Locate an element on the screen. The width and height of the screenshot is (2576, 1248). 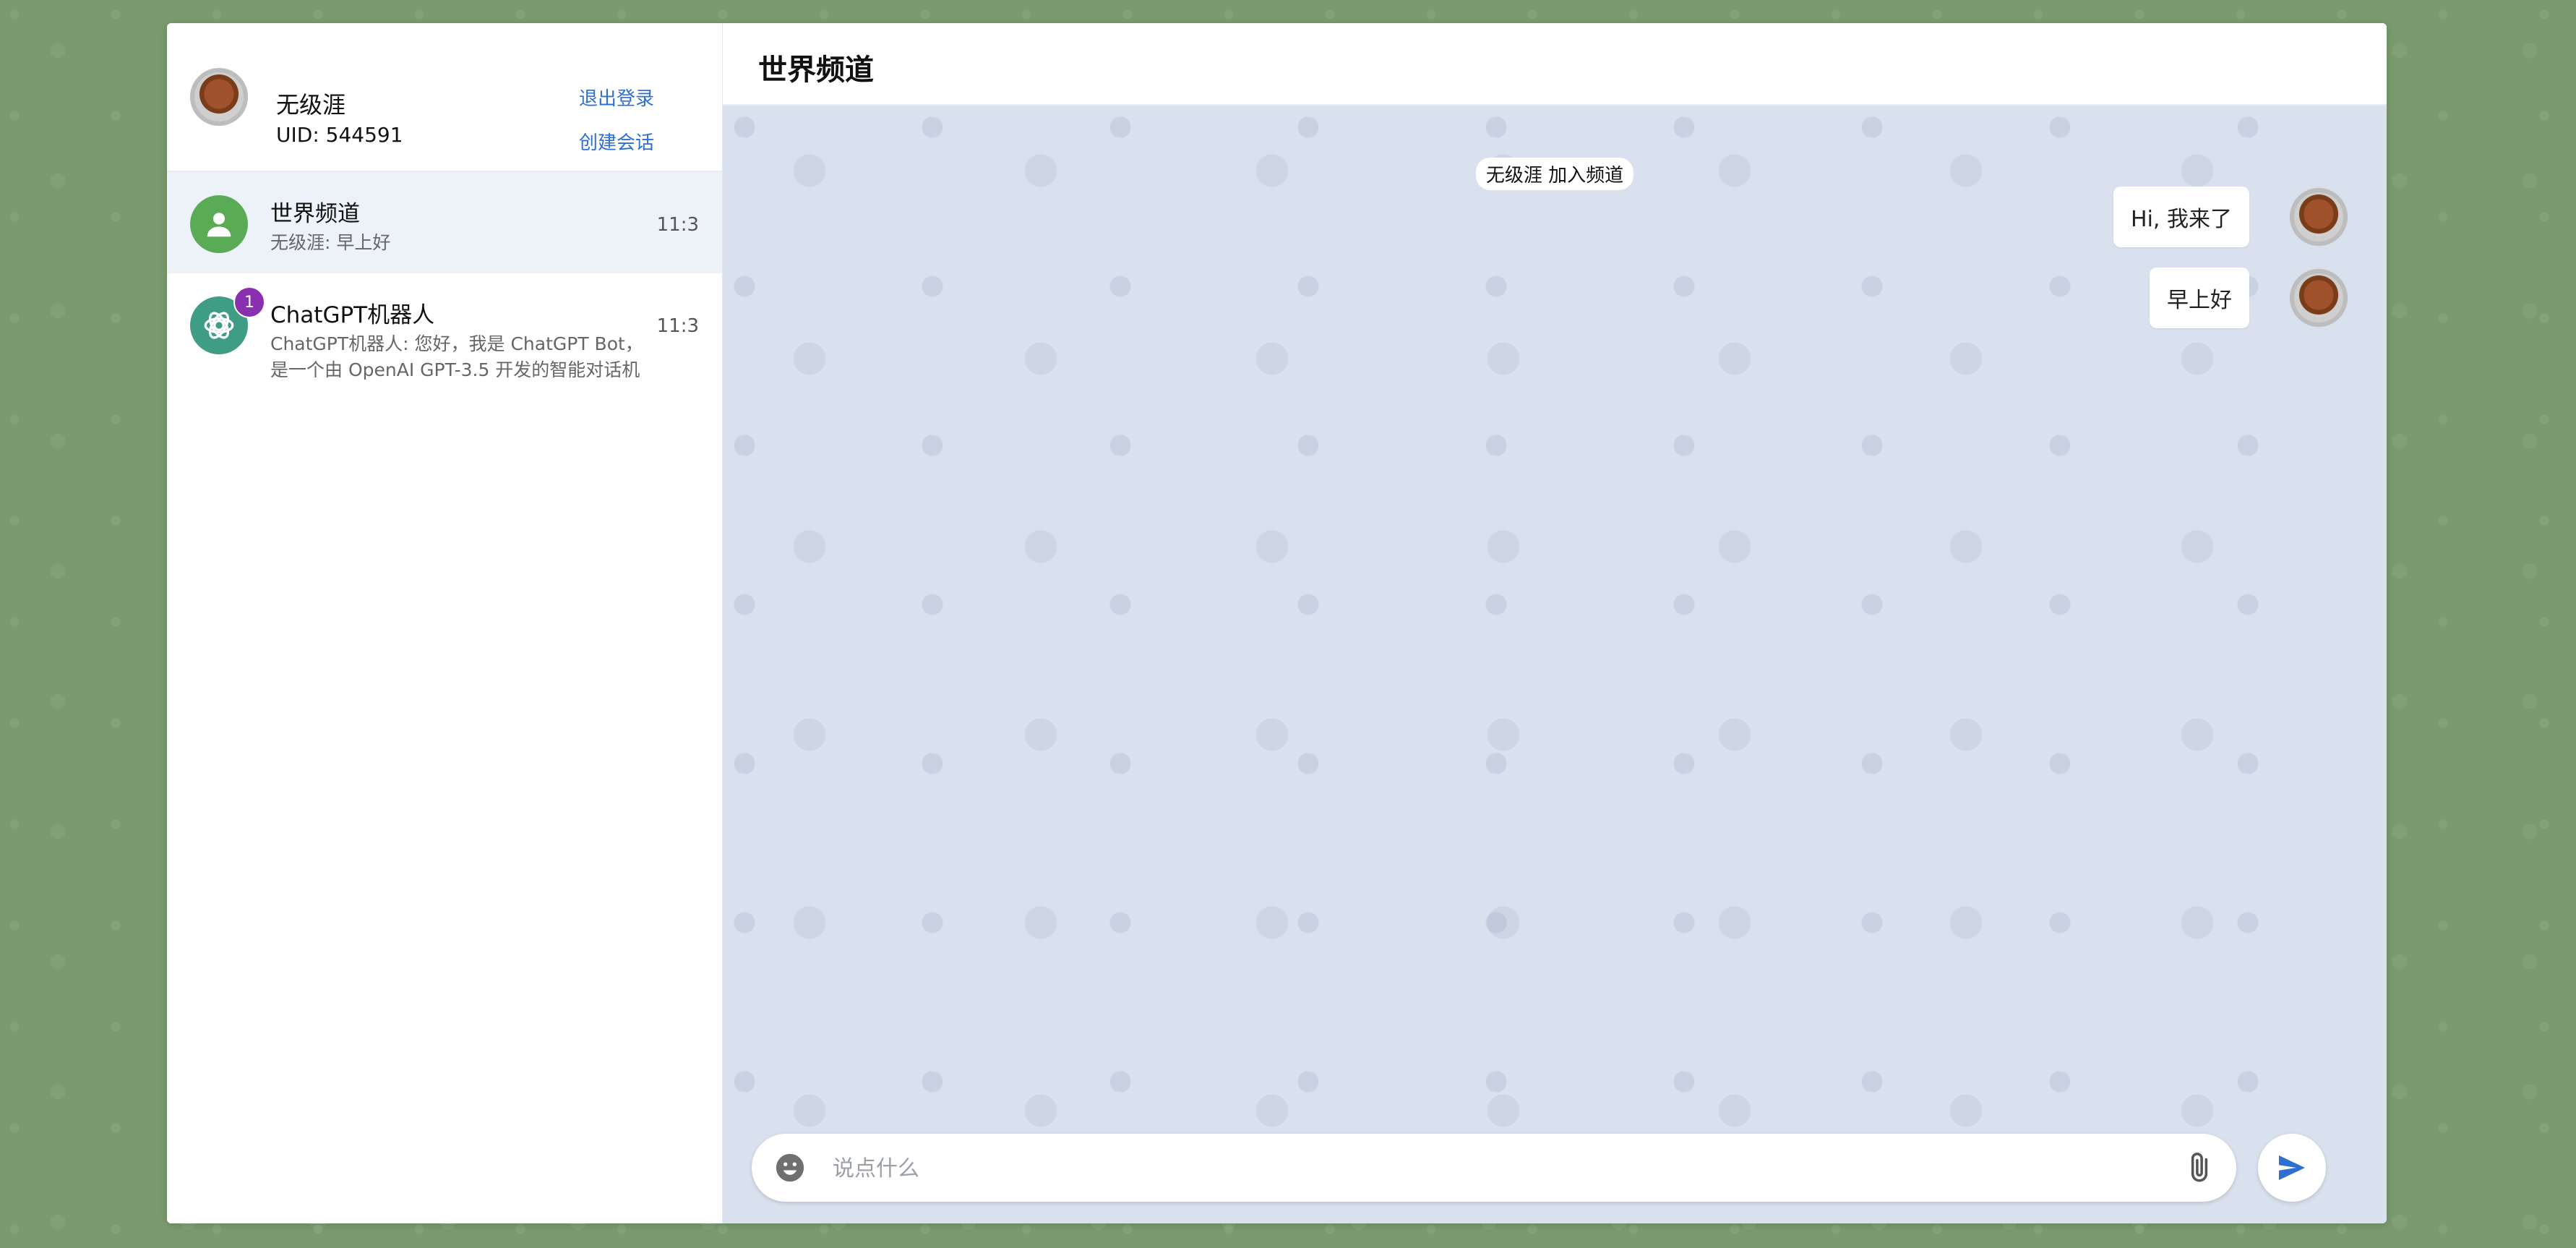
emoji-icon is located at coordinates (790, 1167).